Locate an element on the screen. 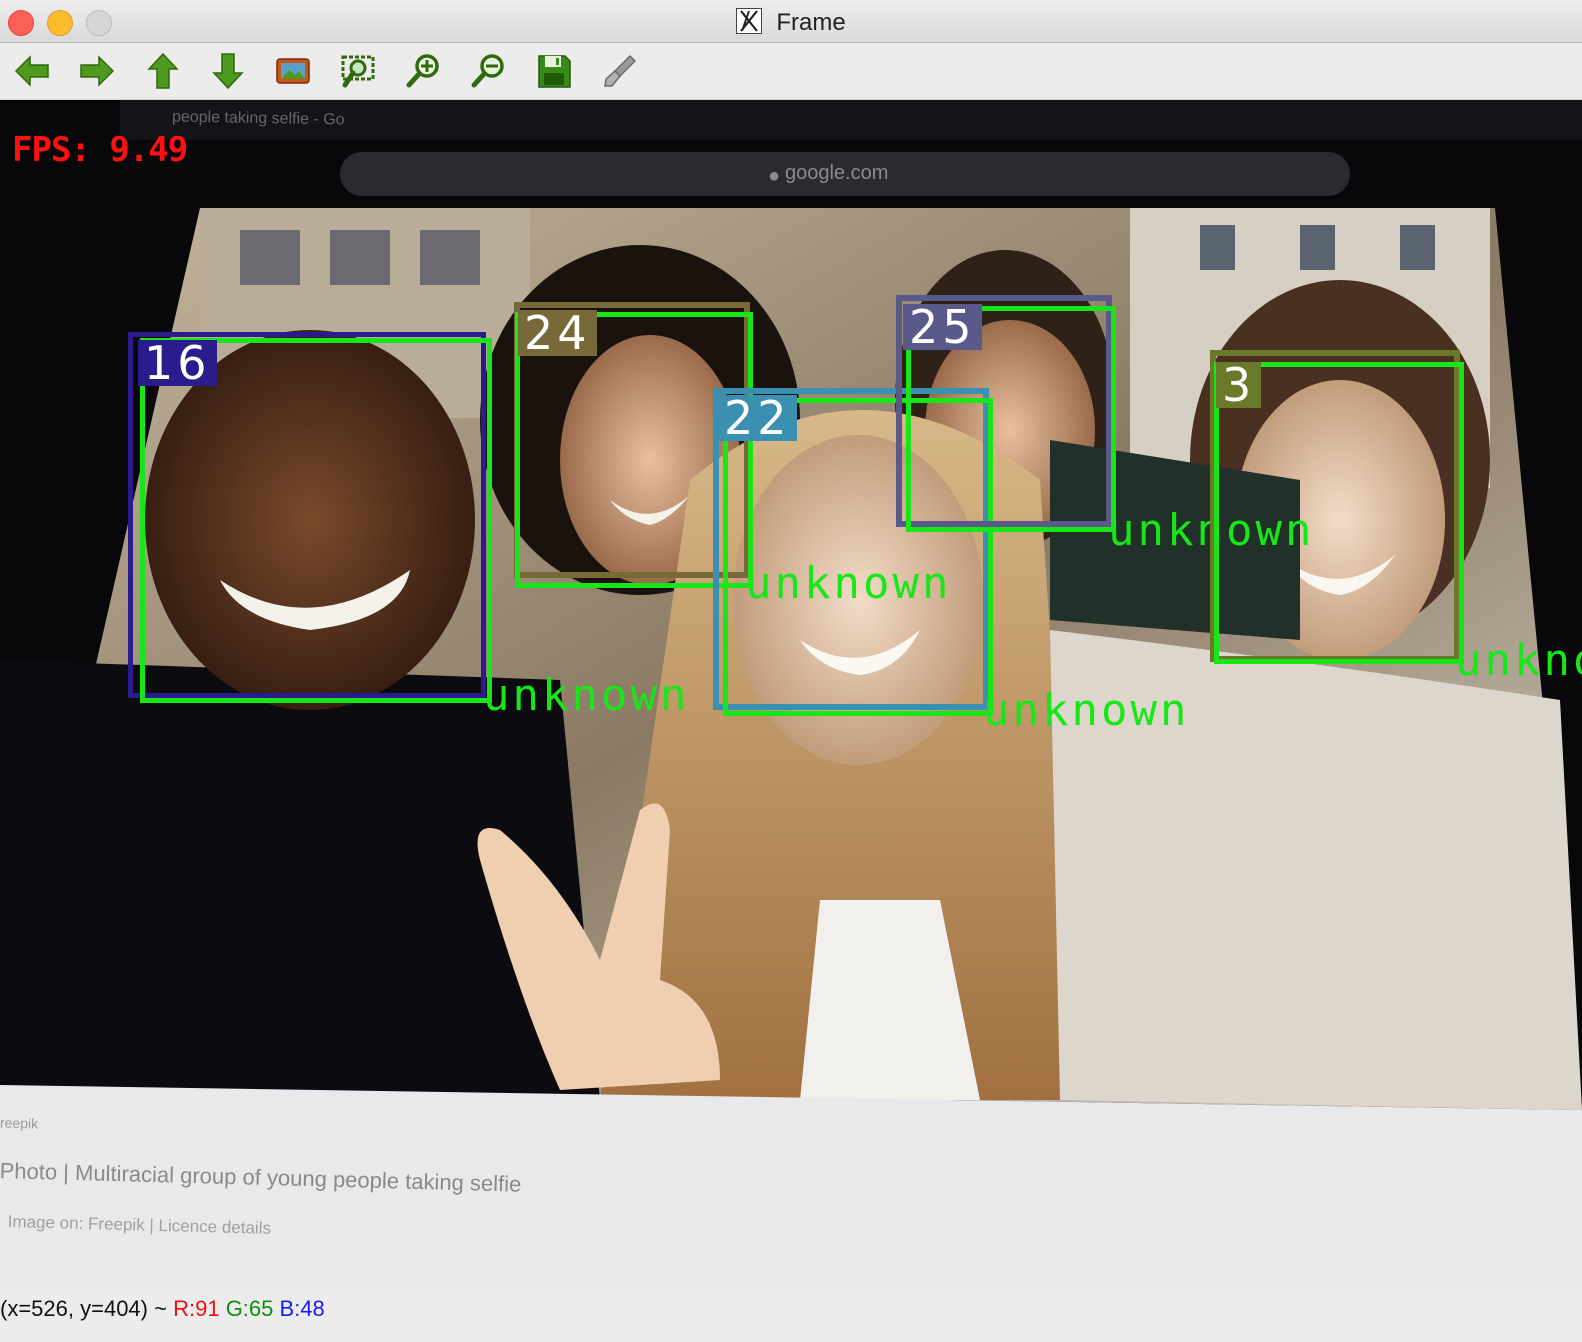  cursor-coordinates: (x=526, y=404) ~ is located at coordinates (83, 1308).